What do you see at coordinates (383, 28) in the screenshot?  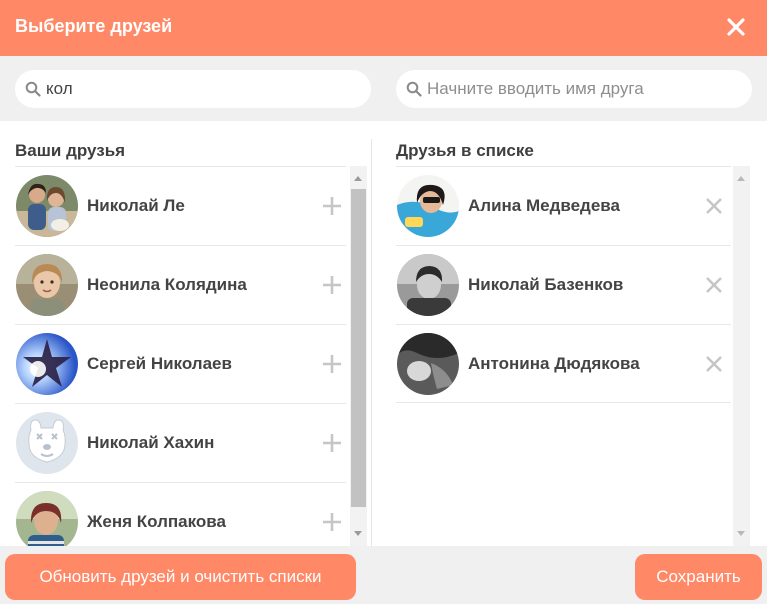 I see `dialog-header: Выберите друзей` at bounding box center [383, 28].